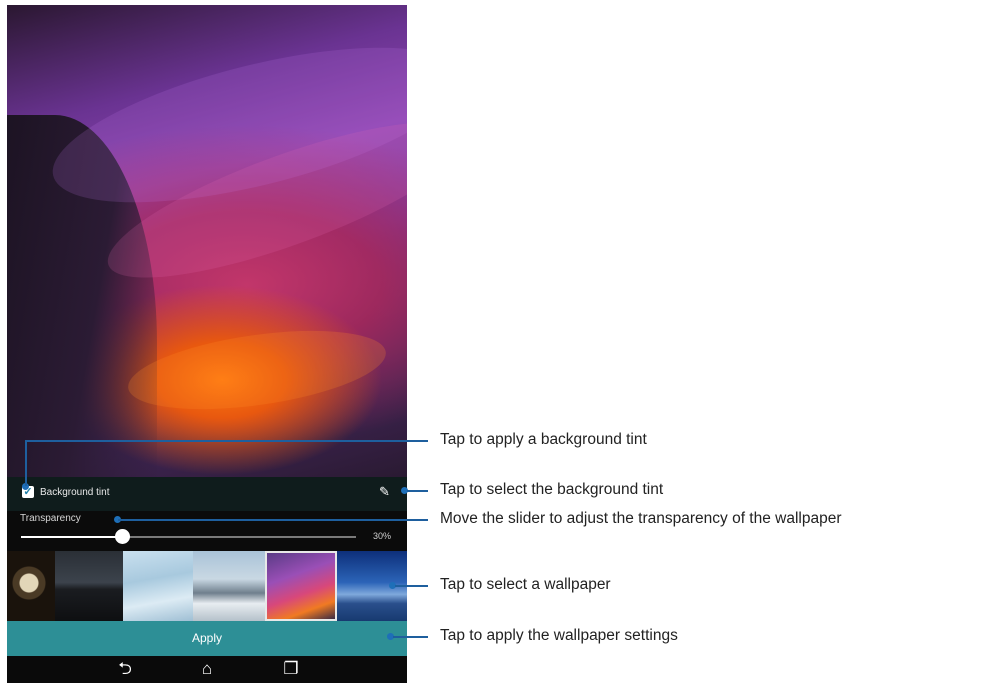  What do you see at coordinates (158, 586) in the screenshot?
I see `wallpaper-thumb-snow-dunes` at bounding box center [158, 586].